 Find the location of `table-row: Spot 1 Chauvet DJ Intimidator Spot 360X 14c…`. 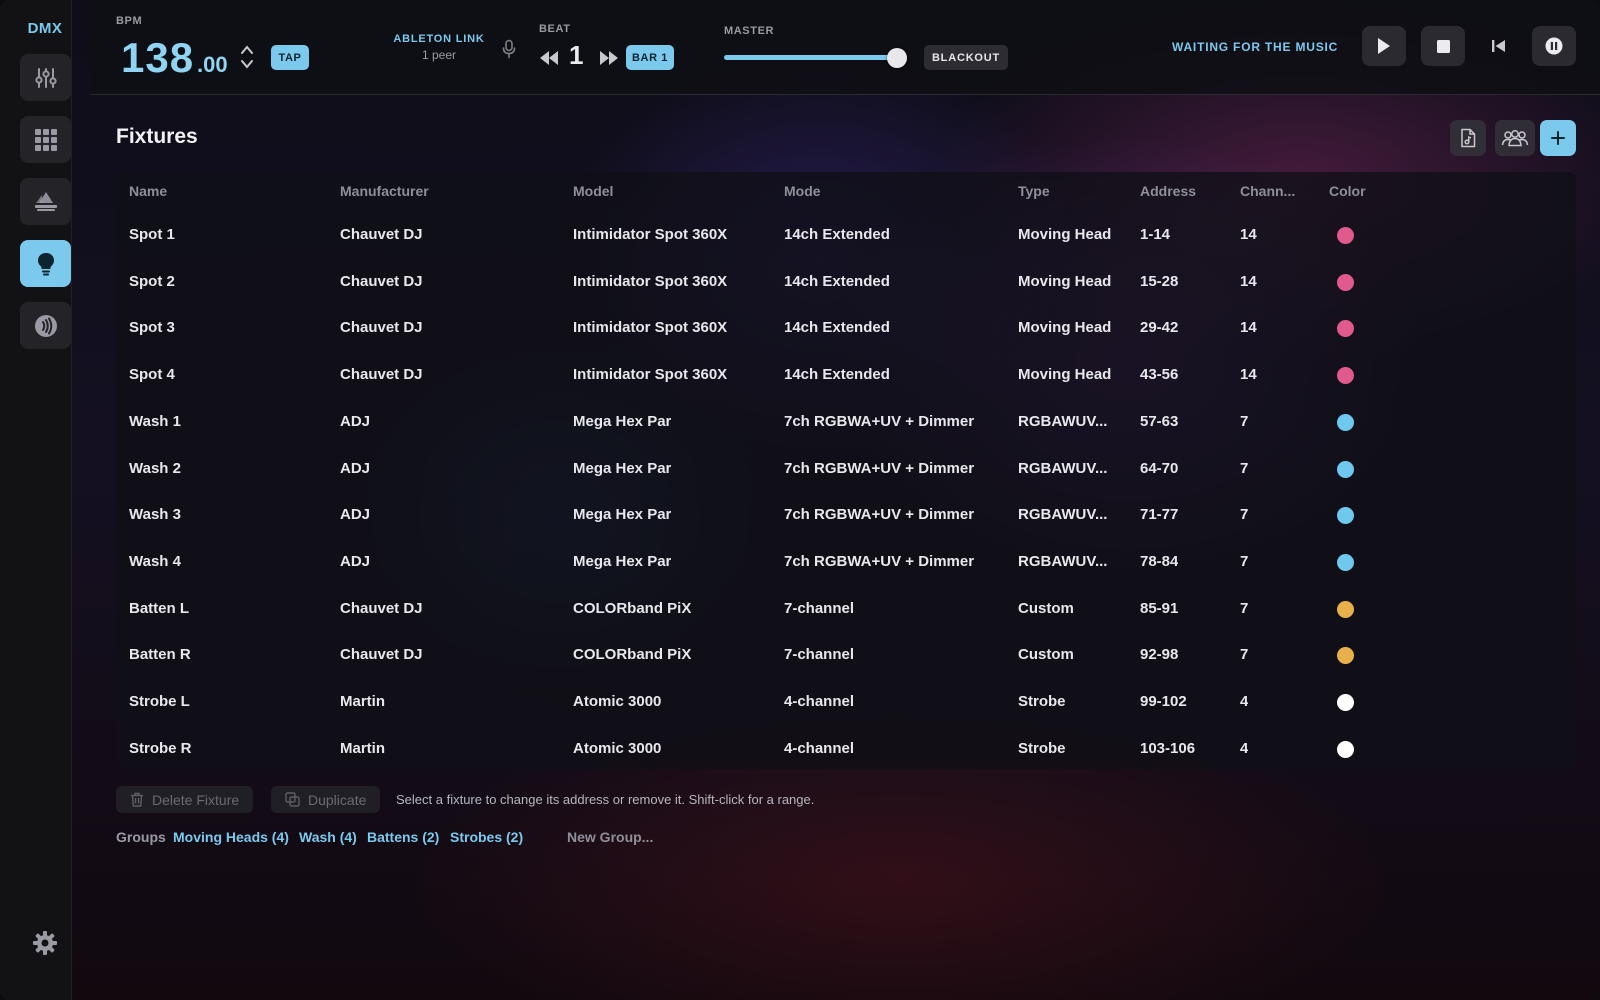

table-row: Spot 1 Chauvet DJ Intimidator Spot 360X 14c… is located at coordinates (846, 235).